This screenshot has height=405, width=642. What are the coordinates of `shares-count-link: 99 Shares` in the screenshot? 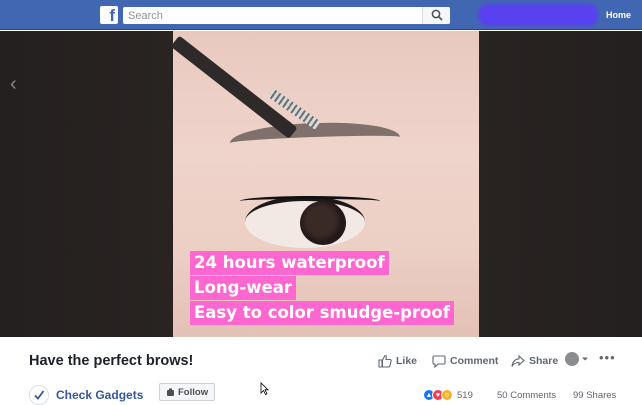 It's located at (594, 395).